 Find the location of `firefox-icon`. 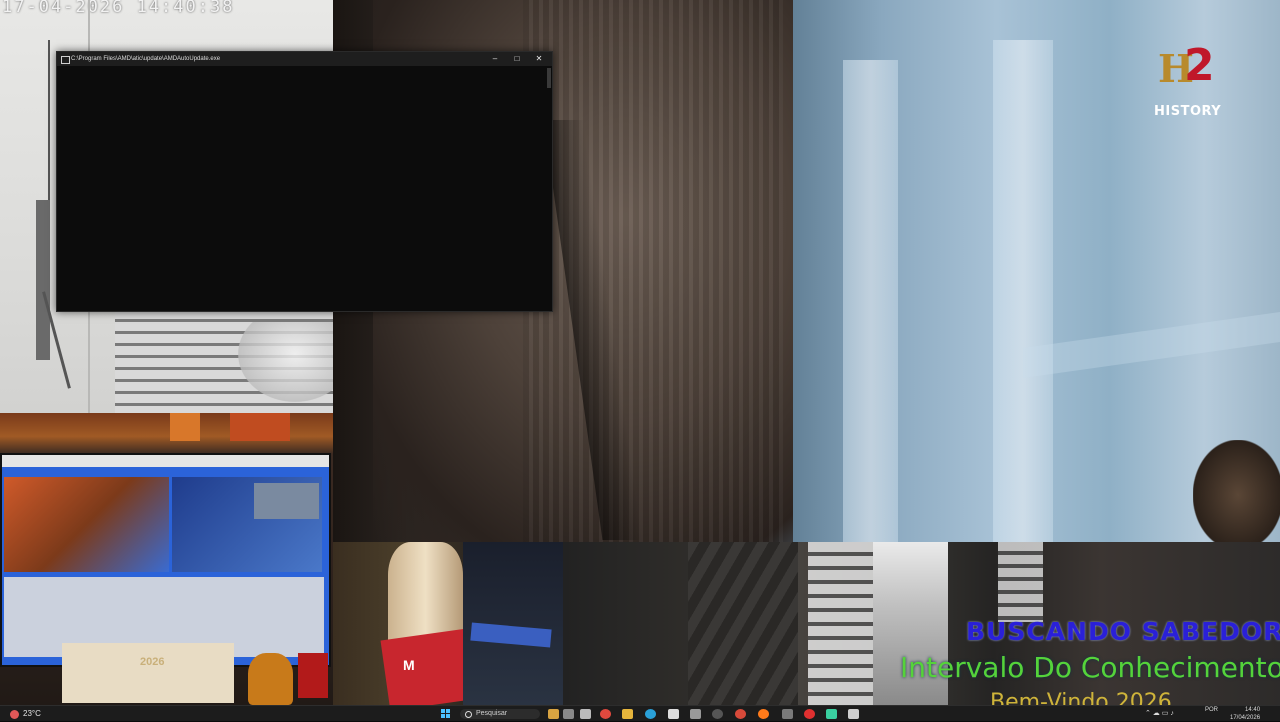

firefox-icon is located at coordinates (763, 714).